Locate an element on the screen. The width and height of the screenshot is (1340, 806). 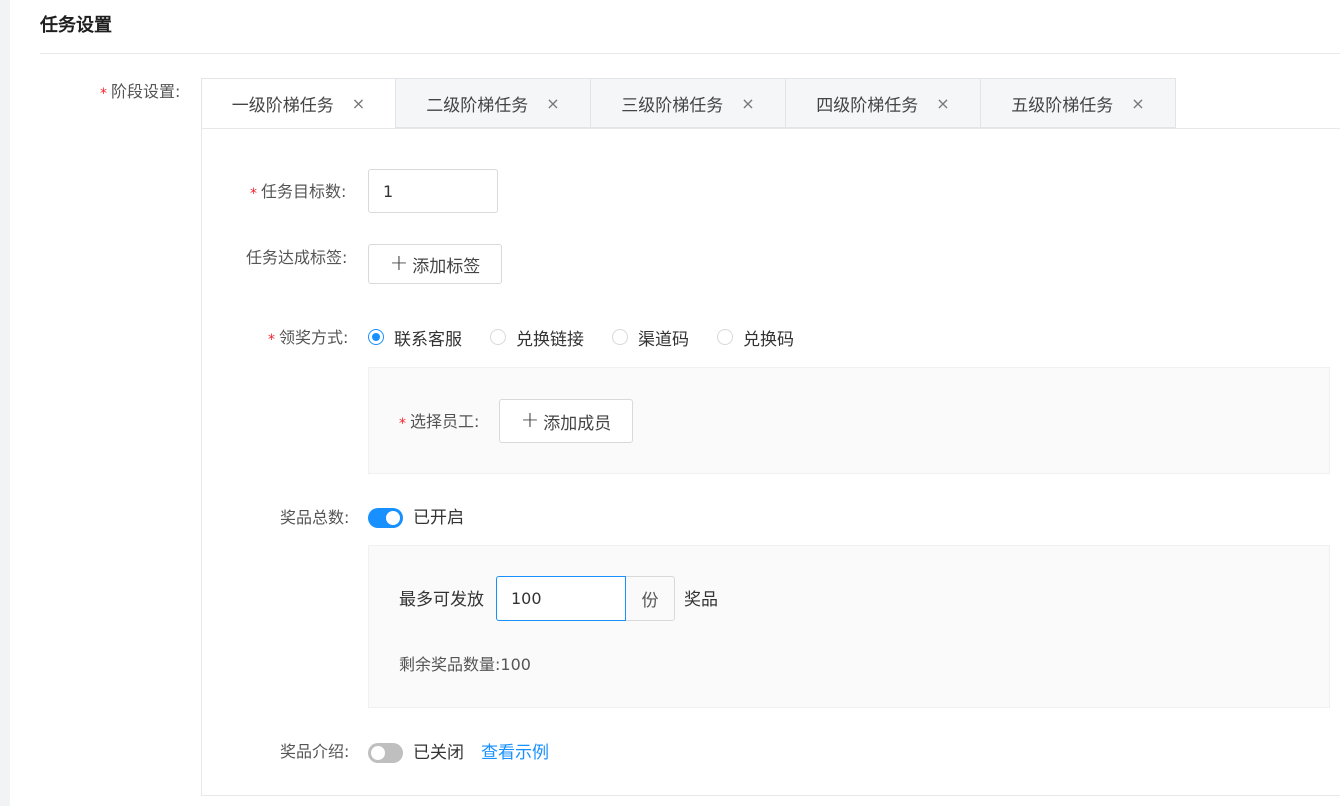
radio-channel-code: 渠道码 is located at coordinates (650, 337).